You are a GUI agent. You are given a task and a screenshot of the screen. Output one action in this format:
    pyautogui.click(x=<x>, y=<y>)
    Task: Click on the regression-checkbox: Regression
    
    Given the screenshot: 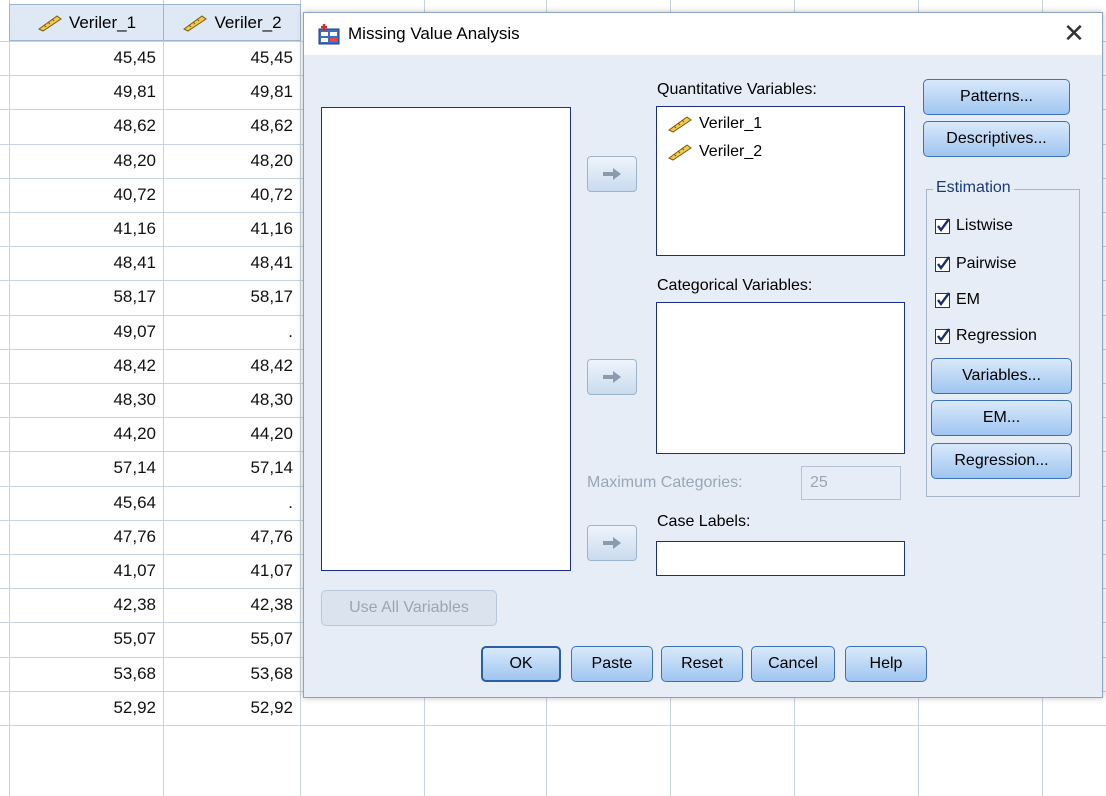 What is the action you would take?
    pyautogui.click(x=986, y=336)
    